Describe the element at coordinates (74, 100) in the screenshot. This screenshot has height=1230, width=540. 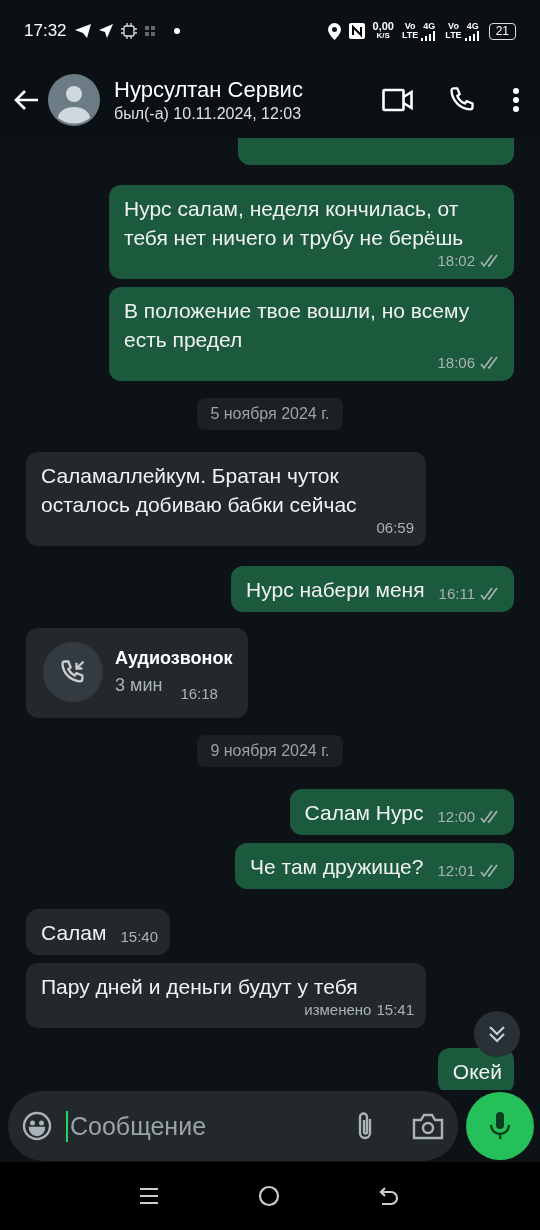
I see `avatar` at that location.